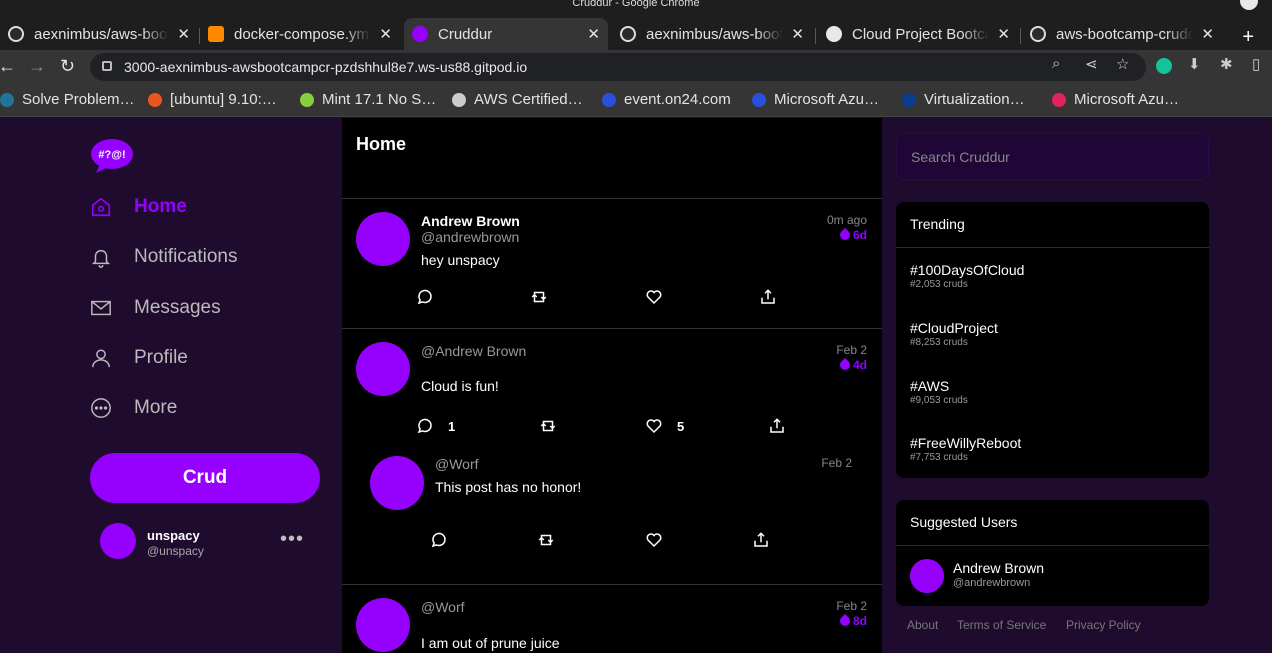 This screenshot has width=1272, height=653. I want to click on zoom-icon: ⌕, so click(1056, 63).